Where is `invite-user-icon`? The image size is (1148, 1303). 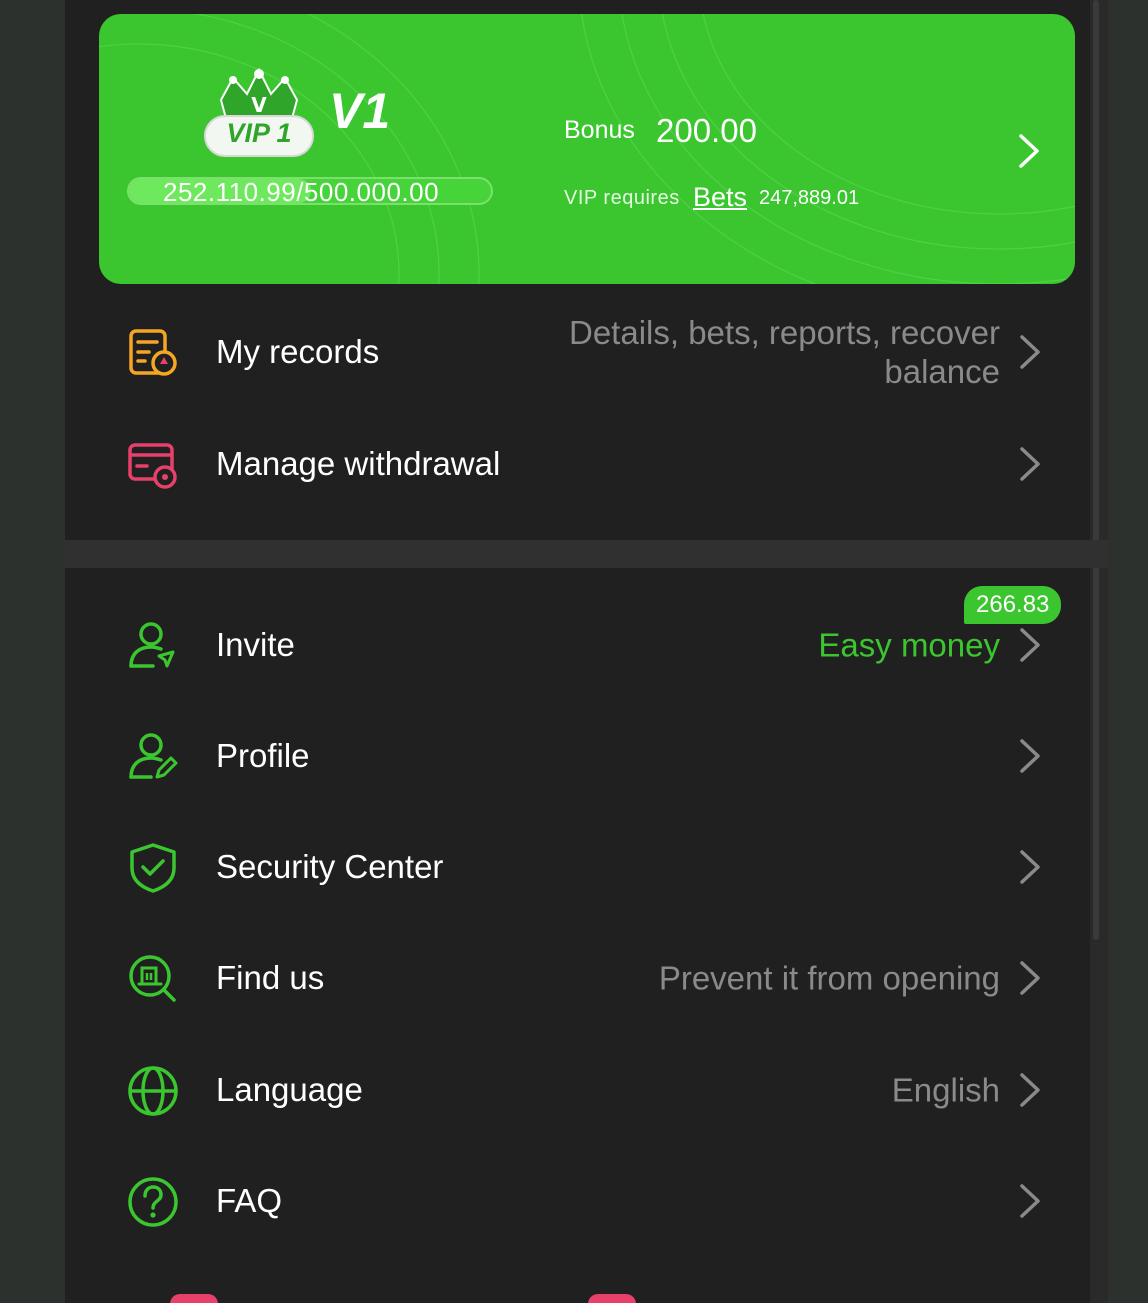 invite-user-icon is located at coordinates (152, 645).